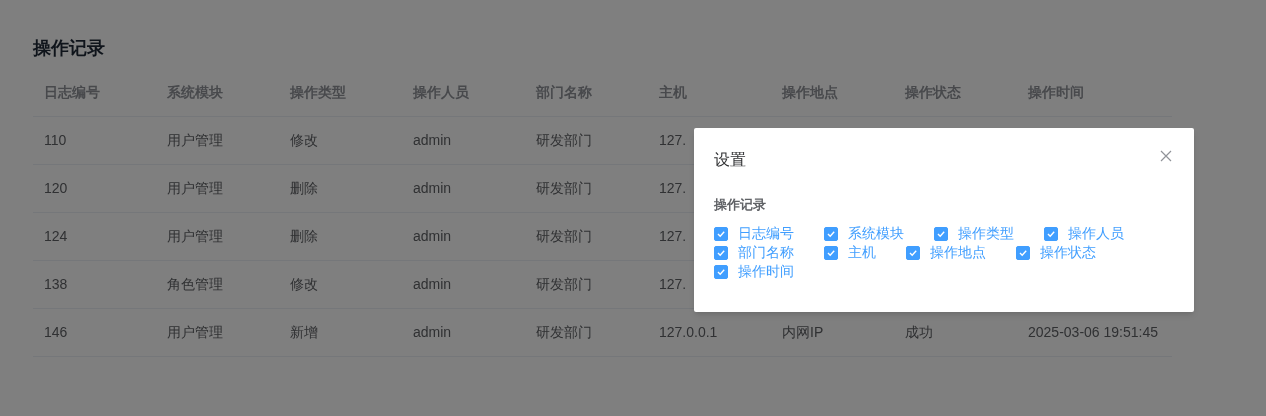 This screenshot has height=416, width=1266. What do you see at coordinates (1056, 252) in the screenshot?
I see `column-checkbox: 操作状态` at bounding box center [1056, 252].